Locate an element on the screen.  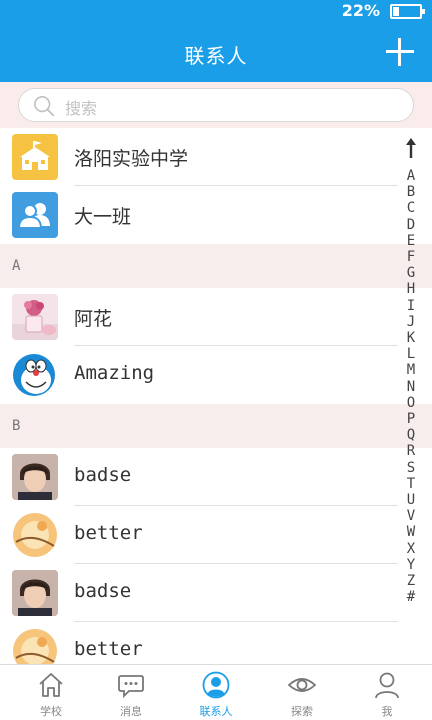
contact-name: 阿花 is located at coordinates (93, 319).